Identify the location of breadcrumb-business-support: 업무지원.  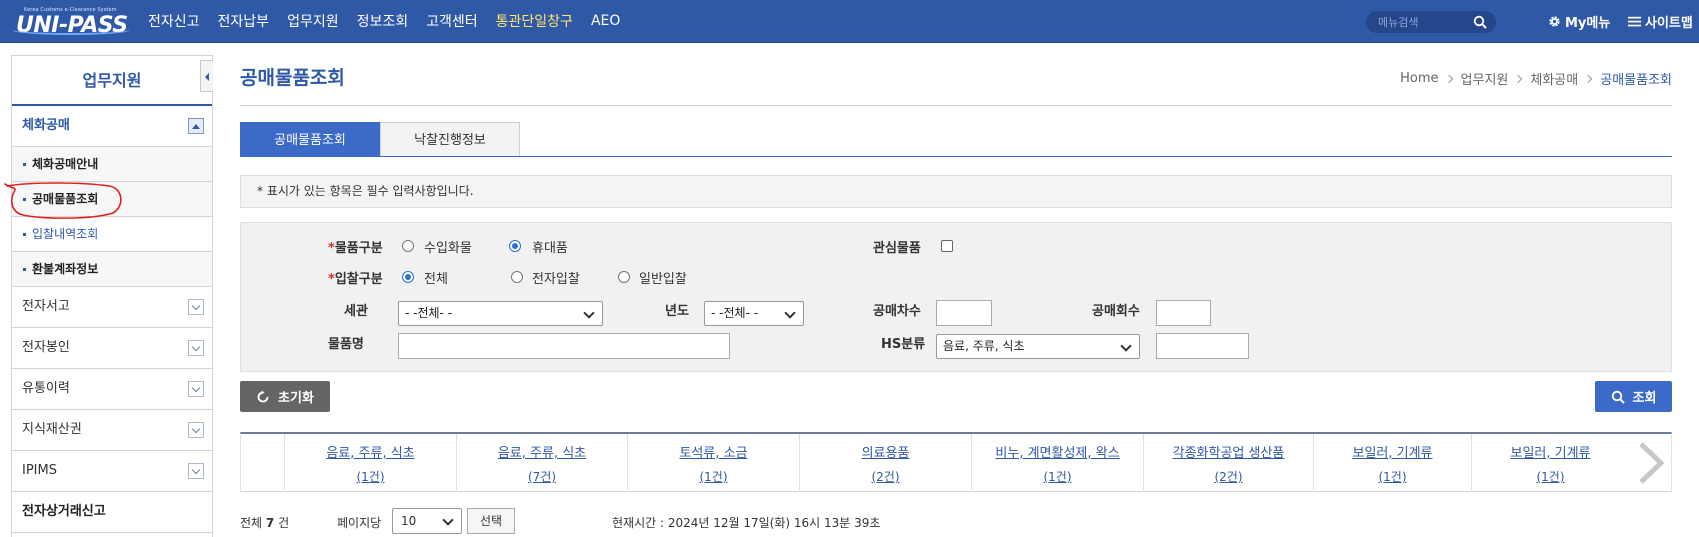
(1485, 78).